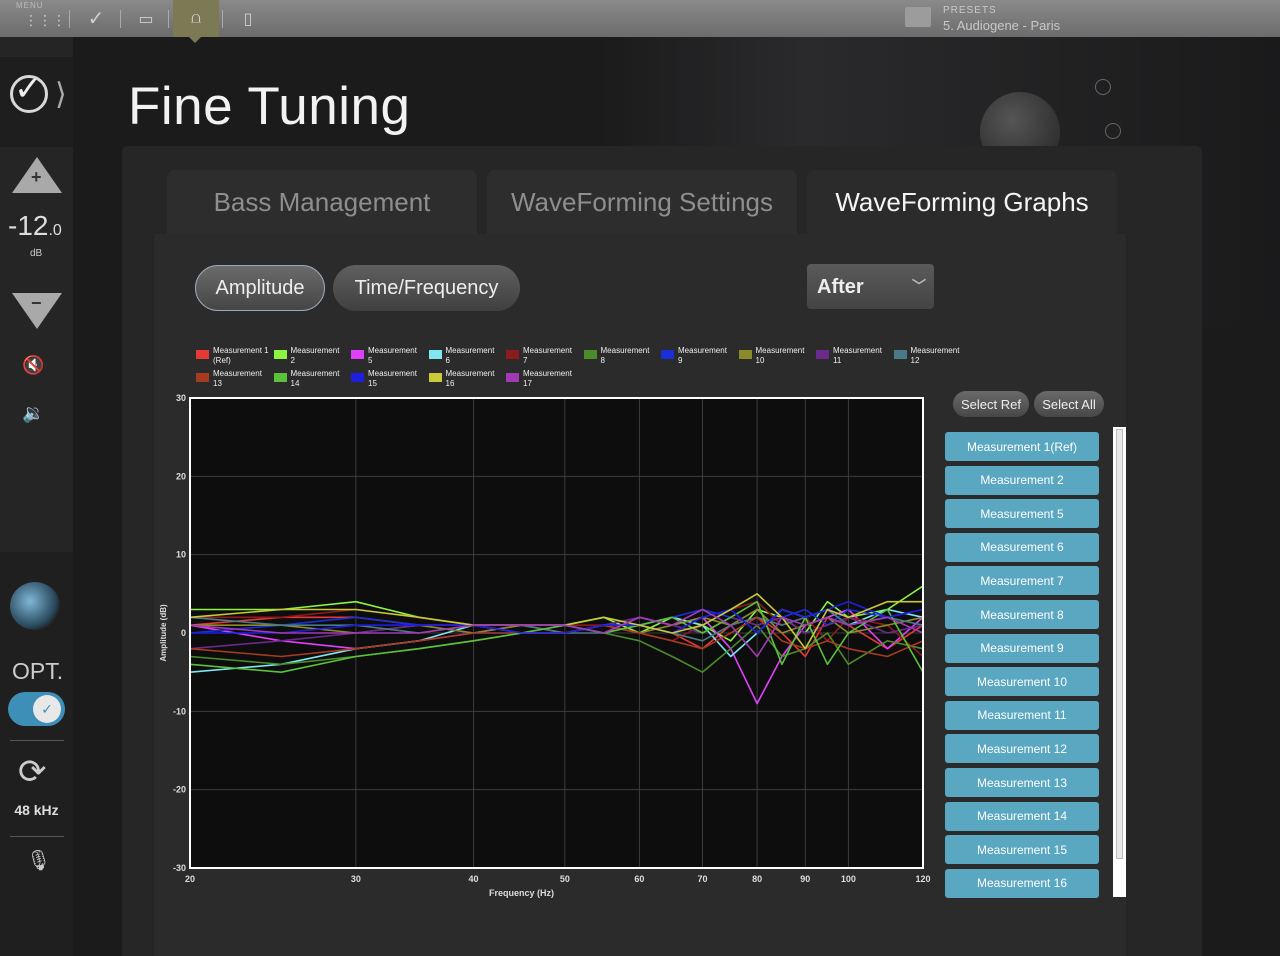 Image resolution: width=1280 pixels, height=956 pixels. What do you see at coordinates (702, 879) in the screenshot?
I see `x-tick-label: 70` at bounding box center [702, 879].